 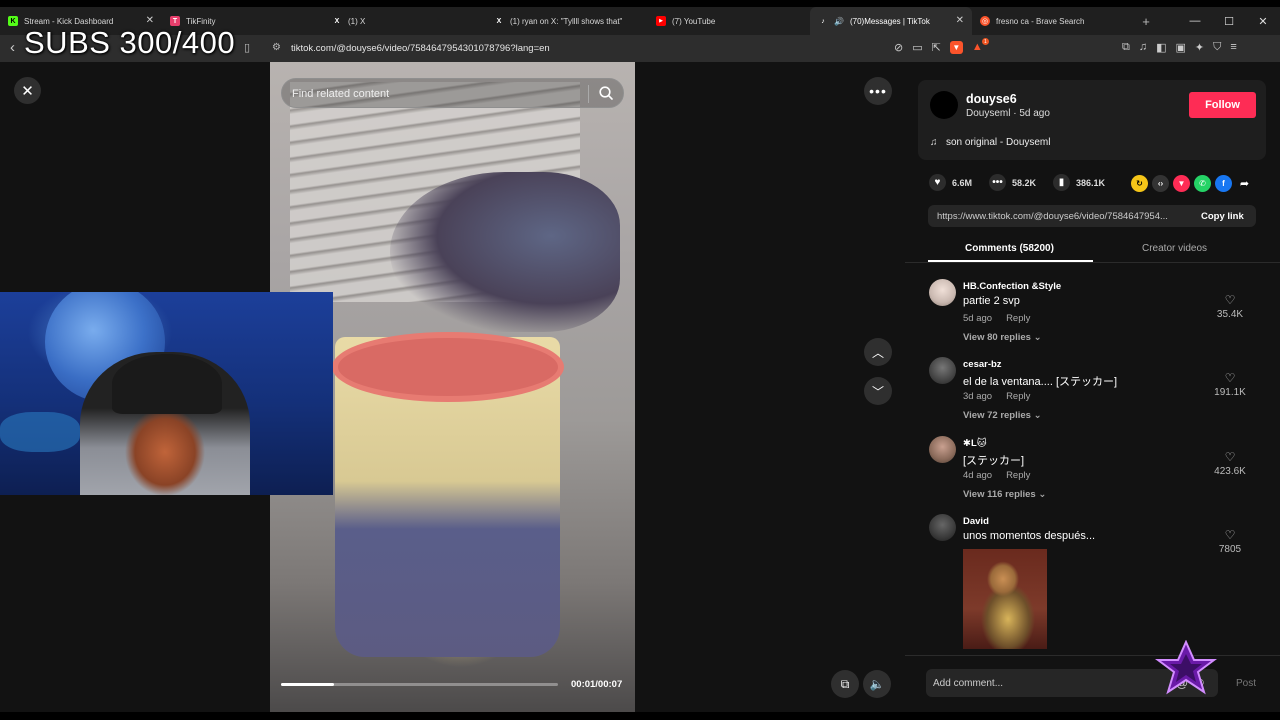 What do you see at coordinates (956, 47) in the screenshot?
I see `brave-shields-icon: ▼` at bounding box center [956, 47].